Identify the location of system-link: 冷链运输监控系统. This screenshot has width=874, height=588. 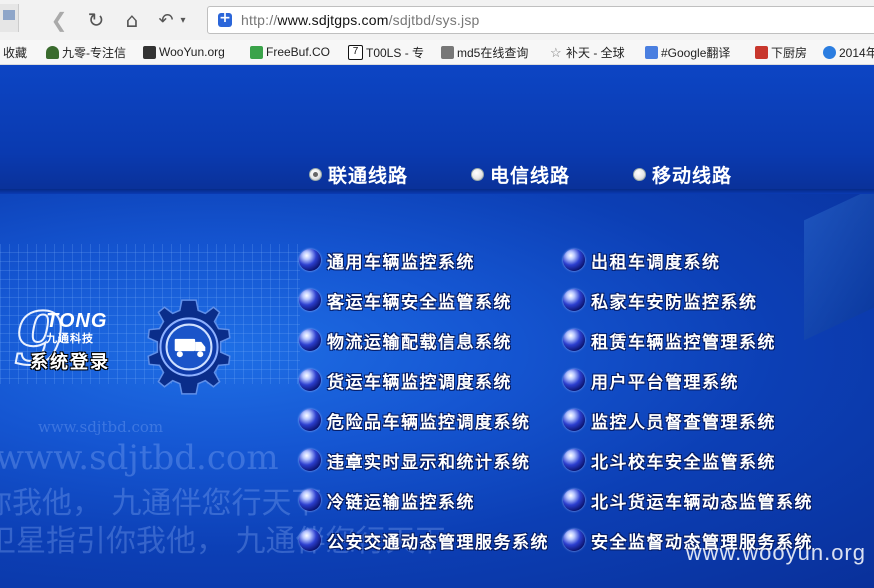
(387, 500).